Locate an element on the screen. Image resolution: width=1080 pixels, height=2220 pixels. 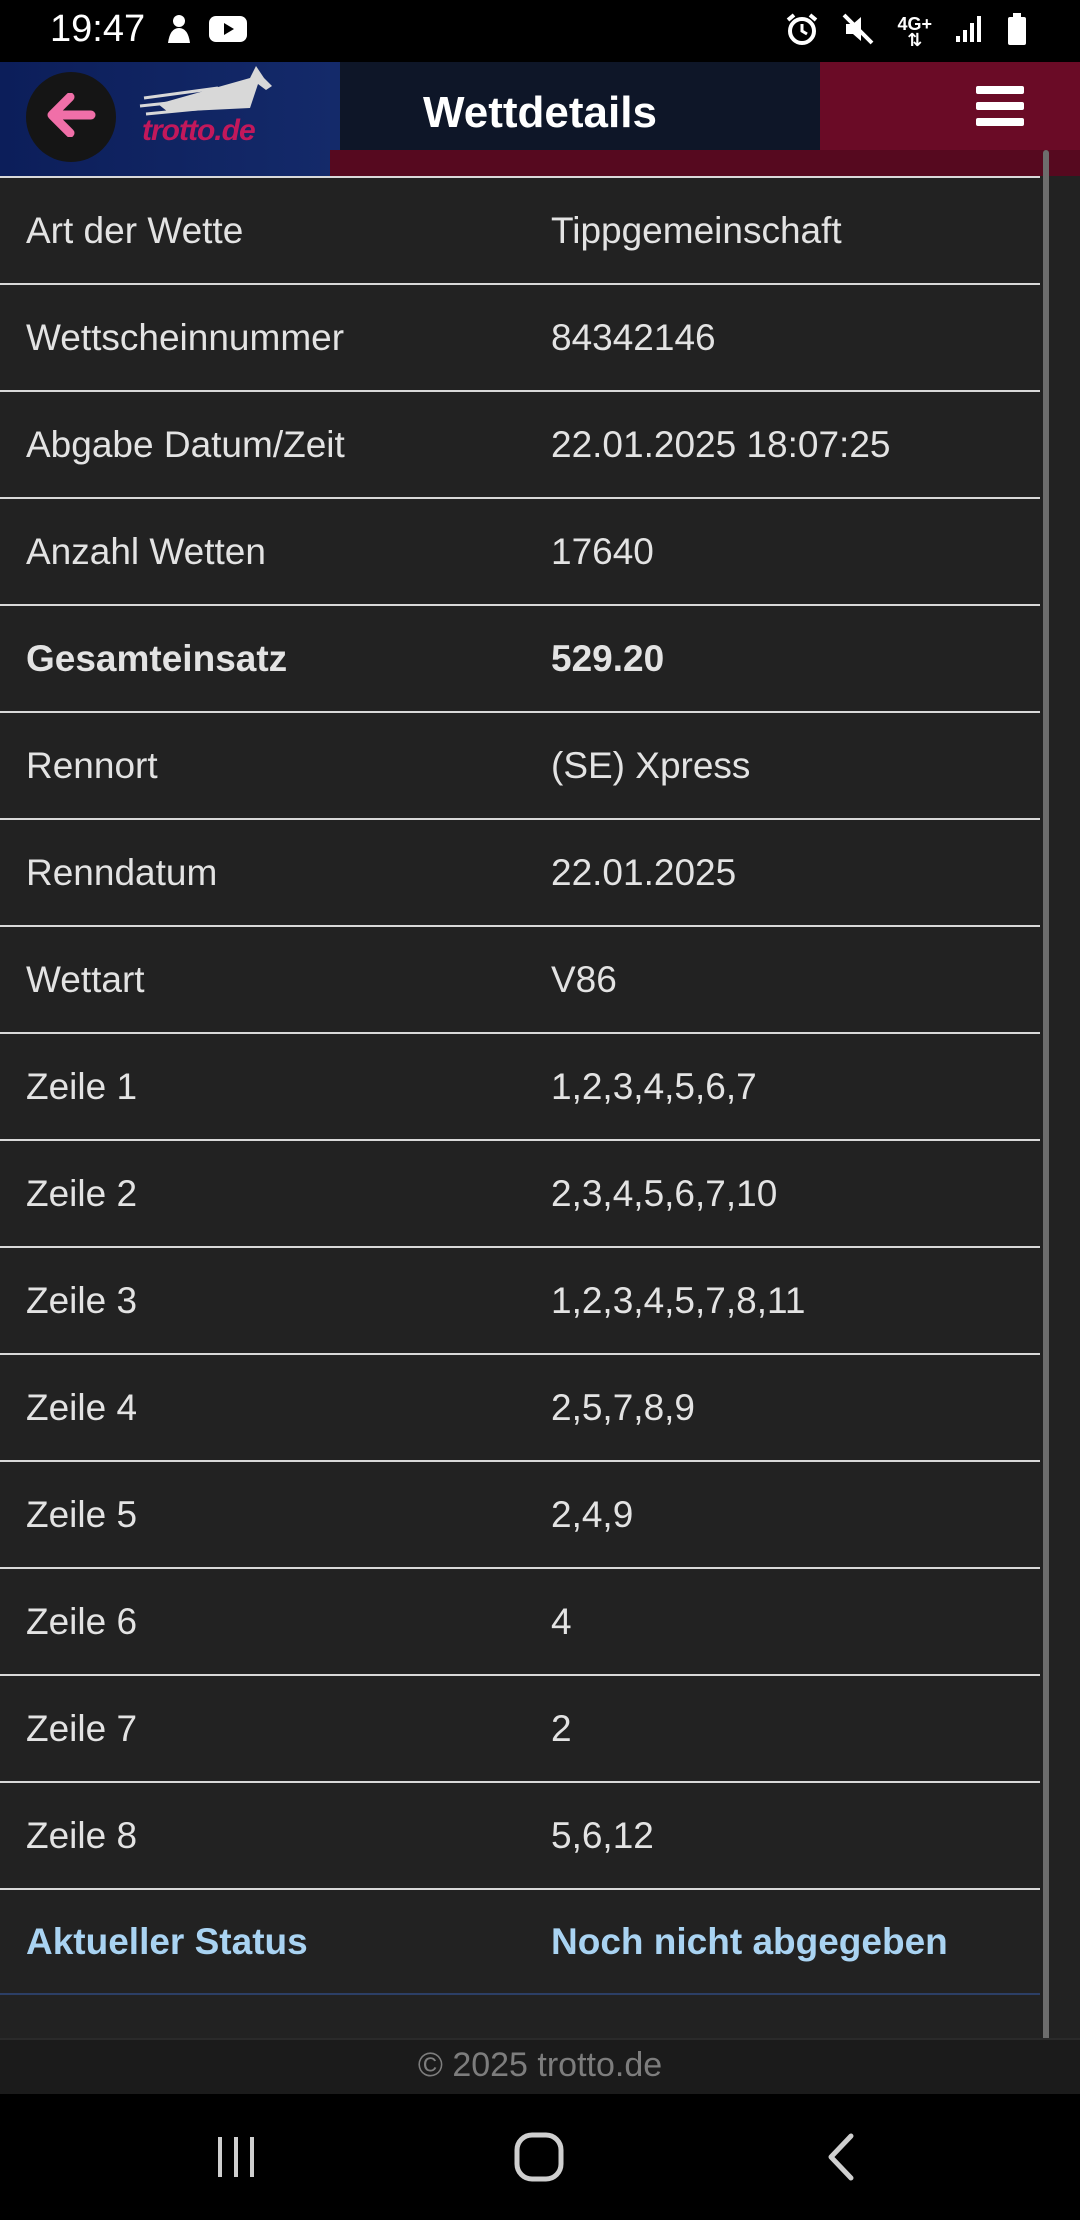
detail-row: Art der Wette Tippgemeinschaft is located at coordinates (520, 229).